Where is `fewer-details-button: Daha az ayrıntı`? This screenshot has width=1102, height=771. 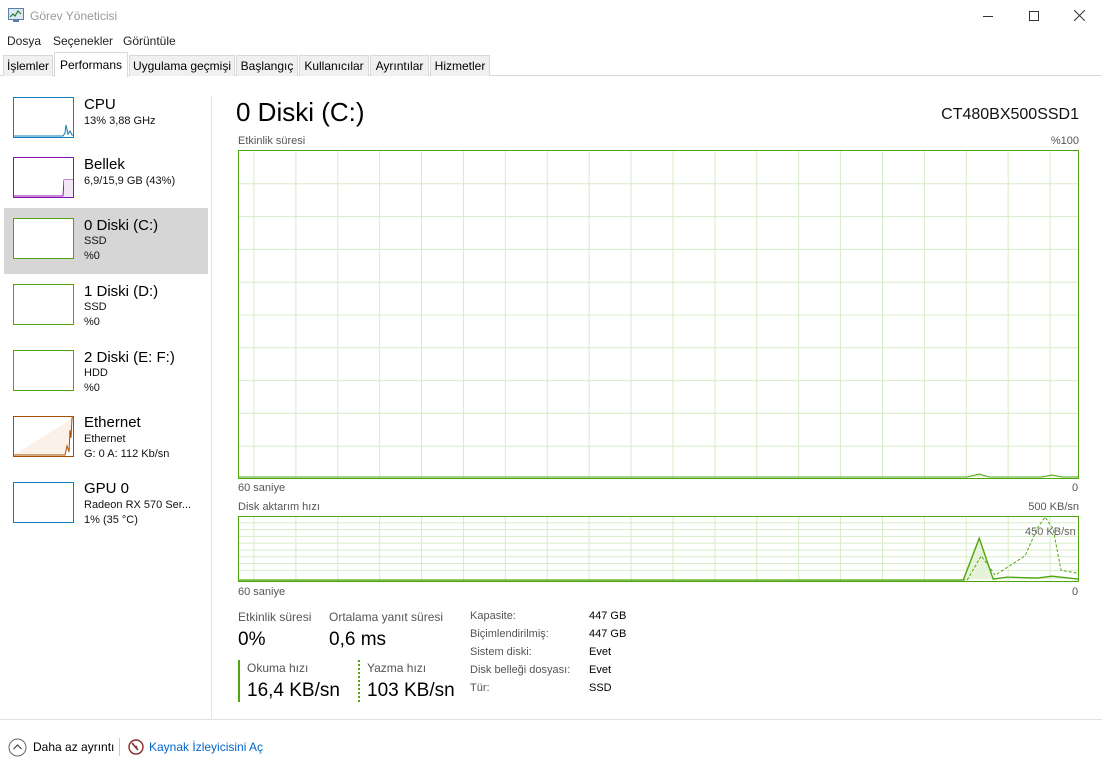
fewer-details-button: Daha az ayrıntı is located at coordinates (61, 747).